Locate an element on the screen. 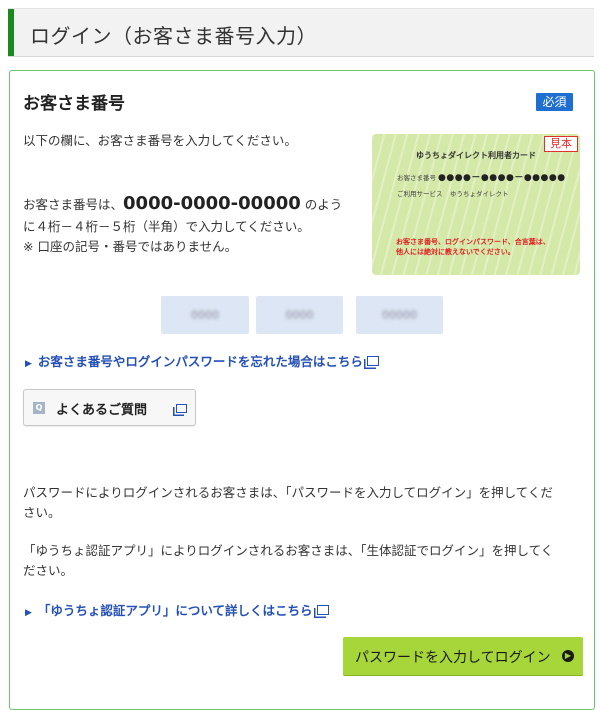  customer-number-inputs: 0000 0000 00000 is located at coordinates (302, 315).